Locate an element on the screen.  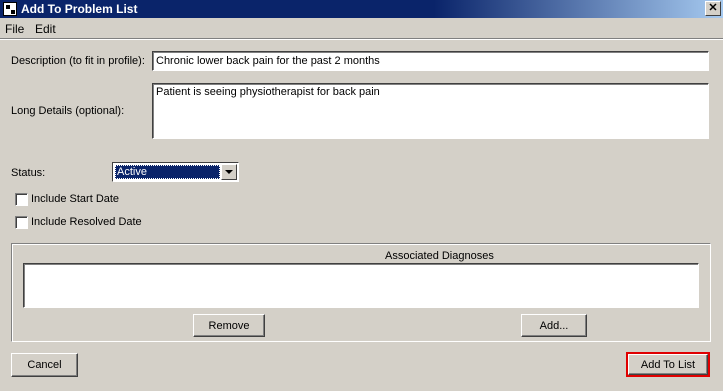
status-label: Status: is located at coordinates (28, 173).